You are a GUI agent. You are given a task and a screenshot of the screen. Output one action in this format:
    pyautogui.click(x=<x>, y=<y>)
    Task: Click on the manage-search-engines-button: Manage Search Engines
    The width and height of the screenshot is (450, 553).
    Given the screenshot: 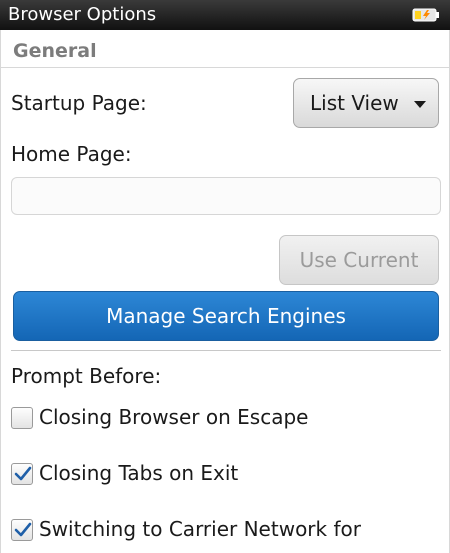 What is the action you would take?
    pyautogui.click(x=226, y=316)
    